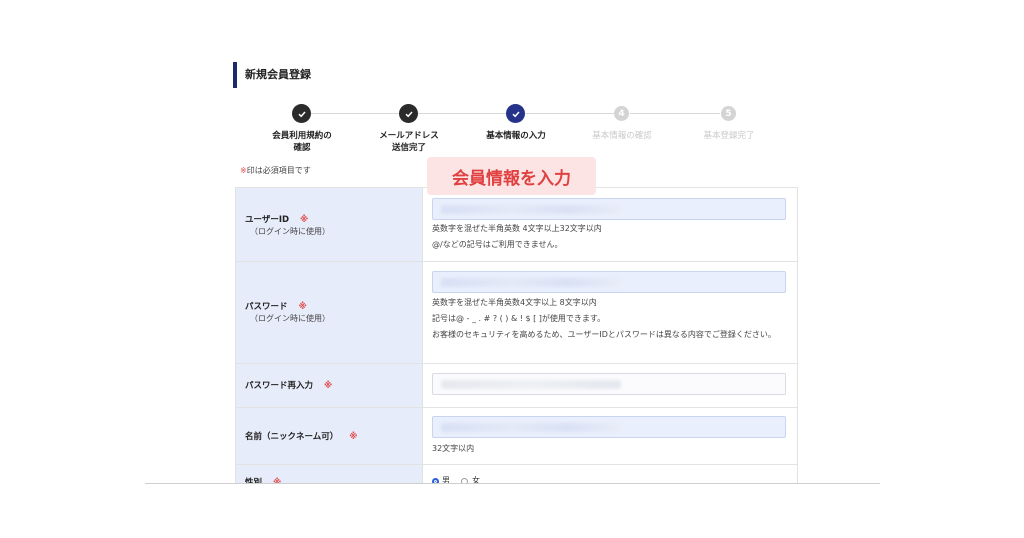 This screenshot has height=538, width=1024. What do you see at coordinates (408, 113) in the screenshot?
I see `step-2-check-icon` at bounding box center [408, 113].